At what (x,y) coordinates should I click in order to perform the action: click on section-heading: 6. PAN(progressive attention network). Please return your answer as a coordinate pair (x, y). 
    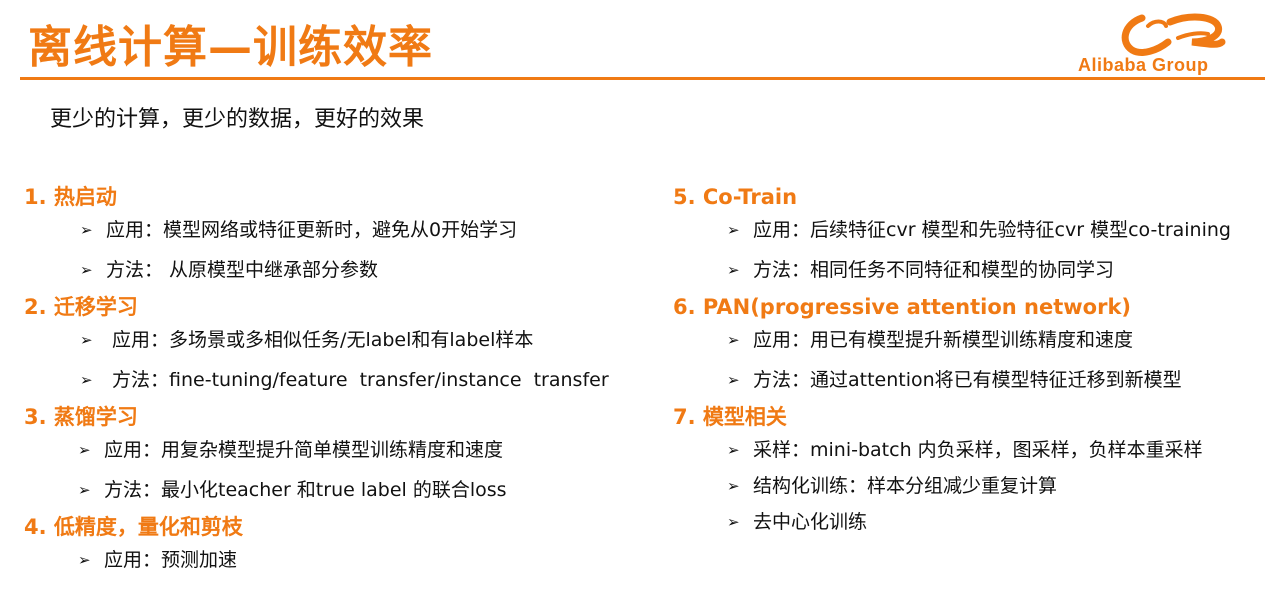
    Looking at the image, I should click on (902, 307).